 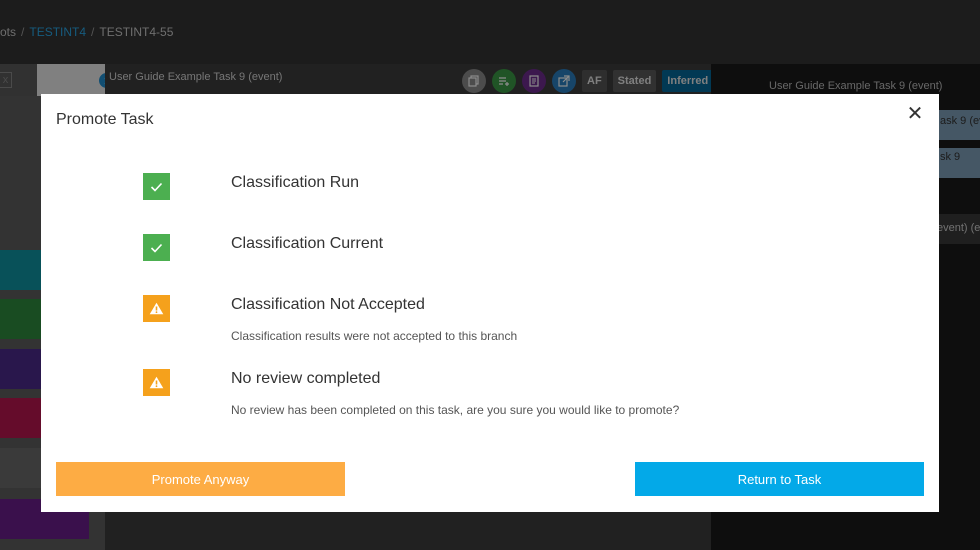 What do you see at coordinates (306, 378) in the screenshot?
I see `check-label: No review completed` at bounding box center [306, 378].